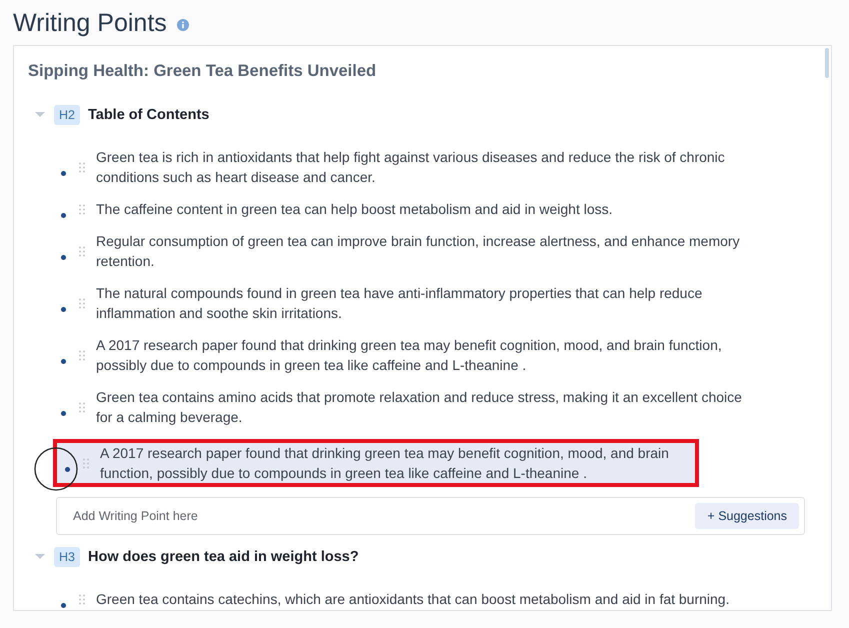 The width and height of the screenshot is (849, 628). I want to click on section-heading: Table of Contents, so click(149, 115).